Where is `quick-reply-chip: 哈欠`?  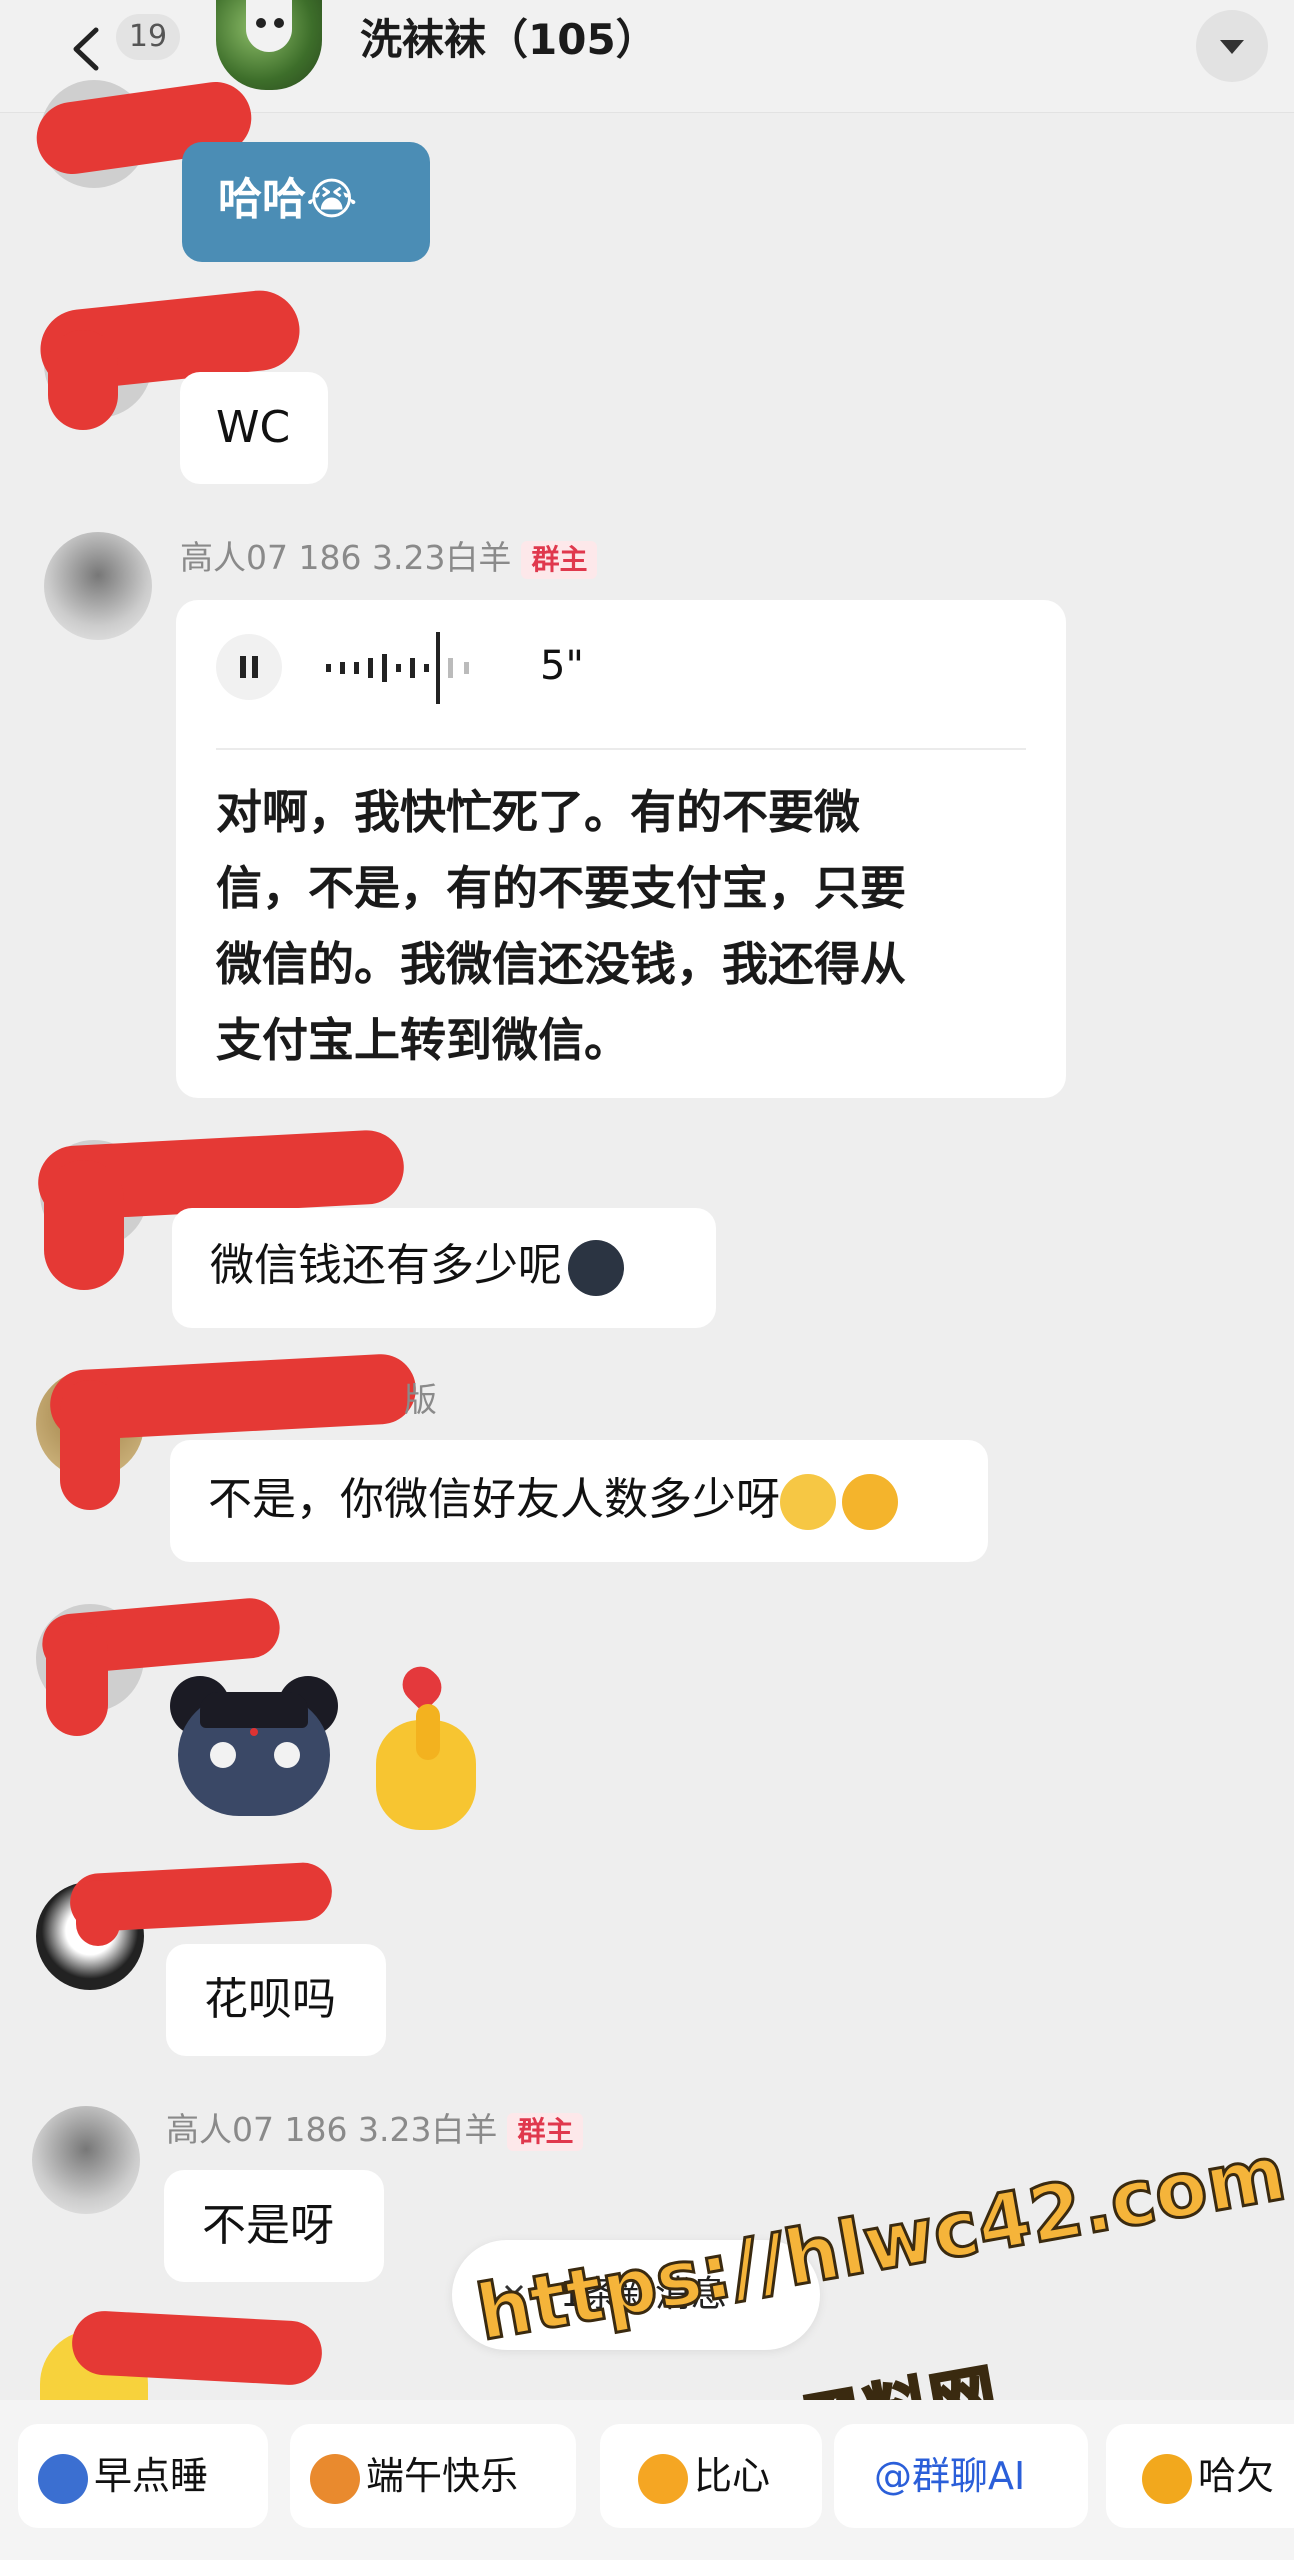
quick-reply-chip: 哈欠 is located at coordinates (1200, 2476).